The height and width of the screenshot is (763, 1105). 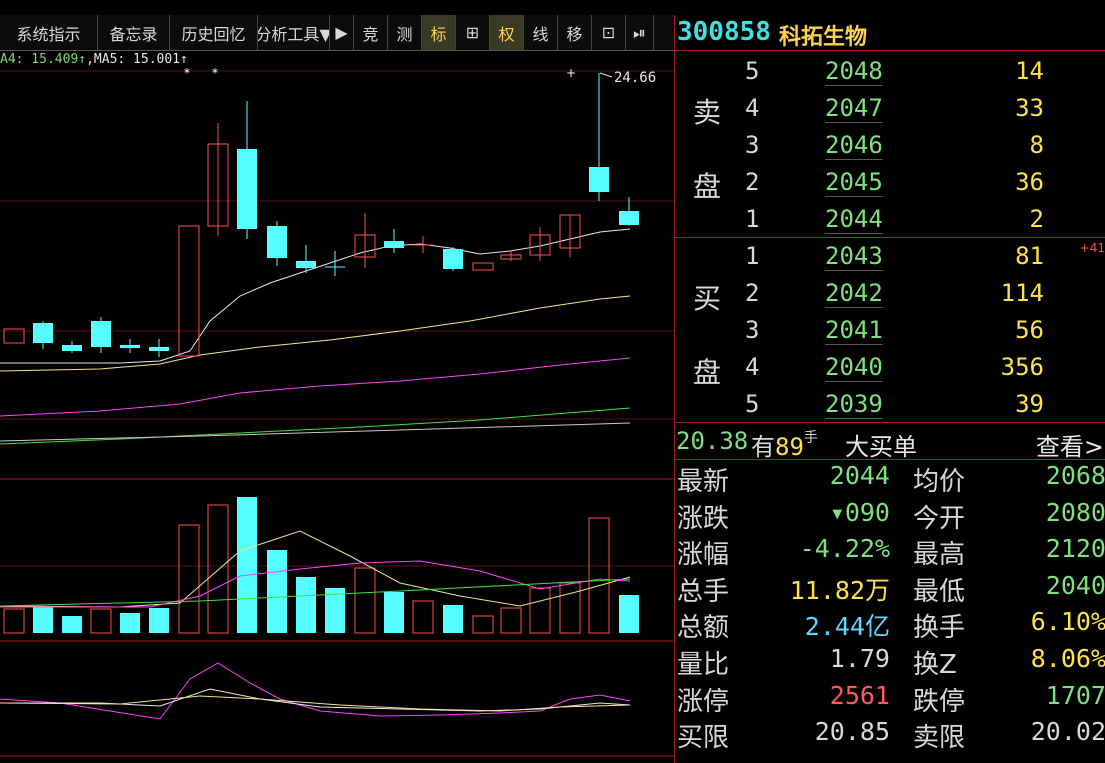 What do you see at coordinates (844, 548) in the screenshot?
I see `quote-value: -4.22%` at bounding box center [844, 548].